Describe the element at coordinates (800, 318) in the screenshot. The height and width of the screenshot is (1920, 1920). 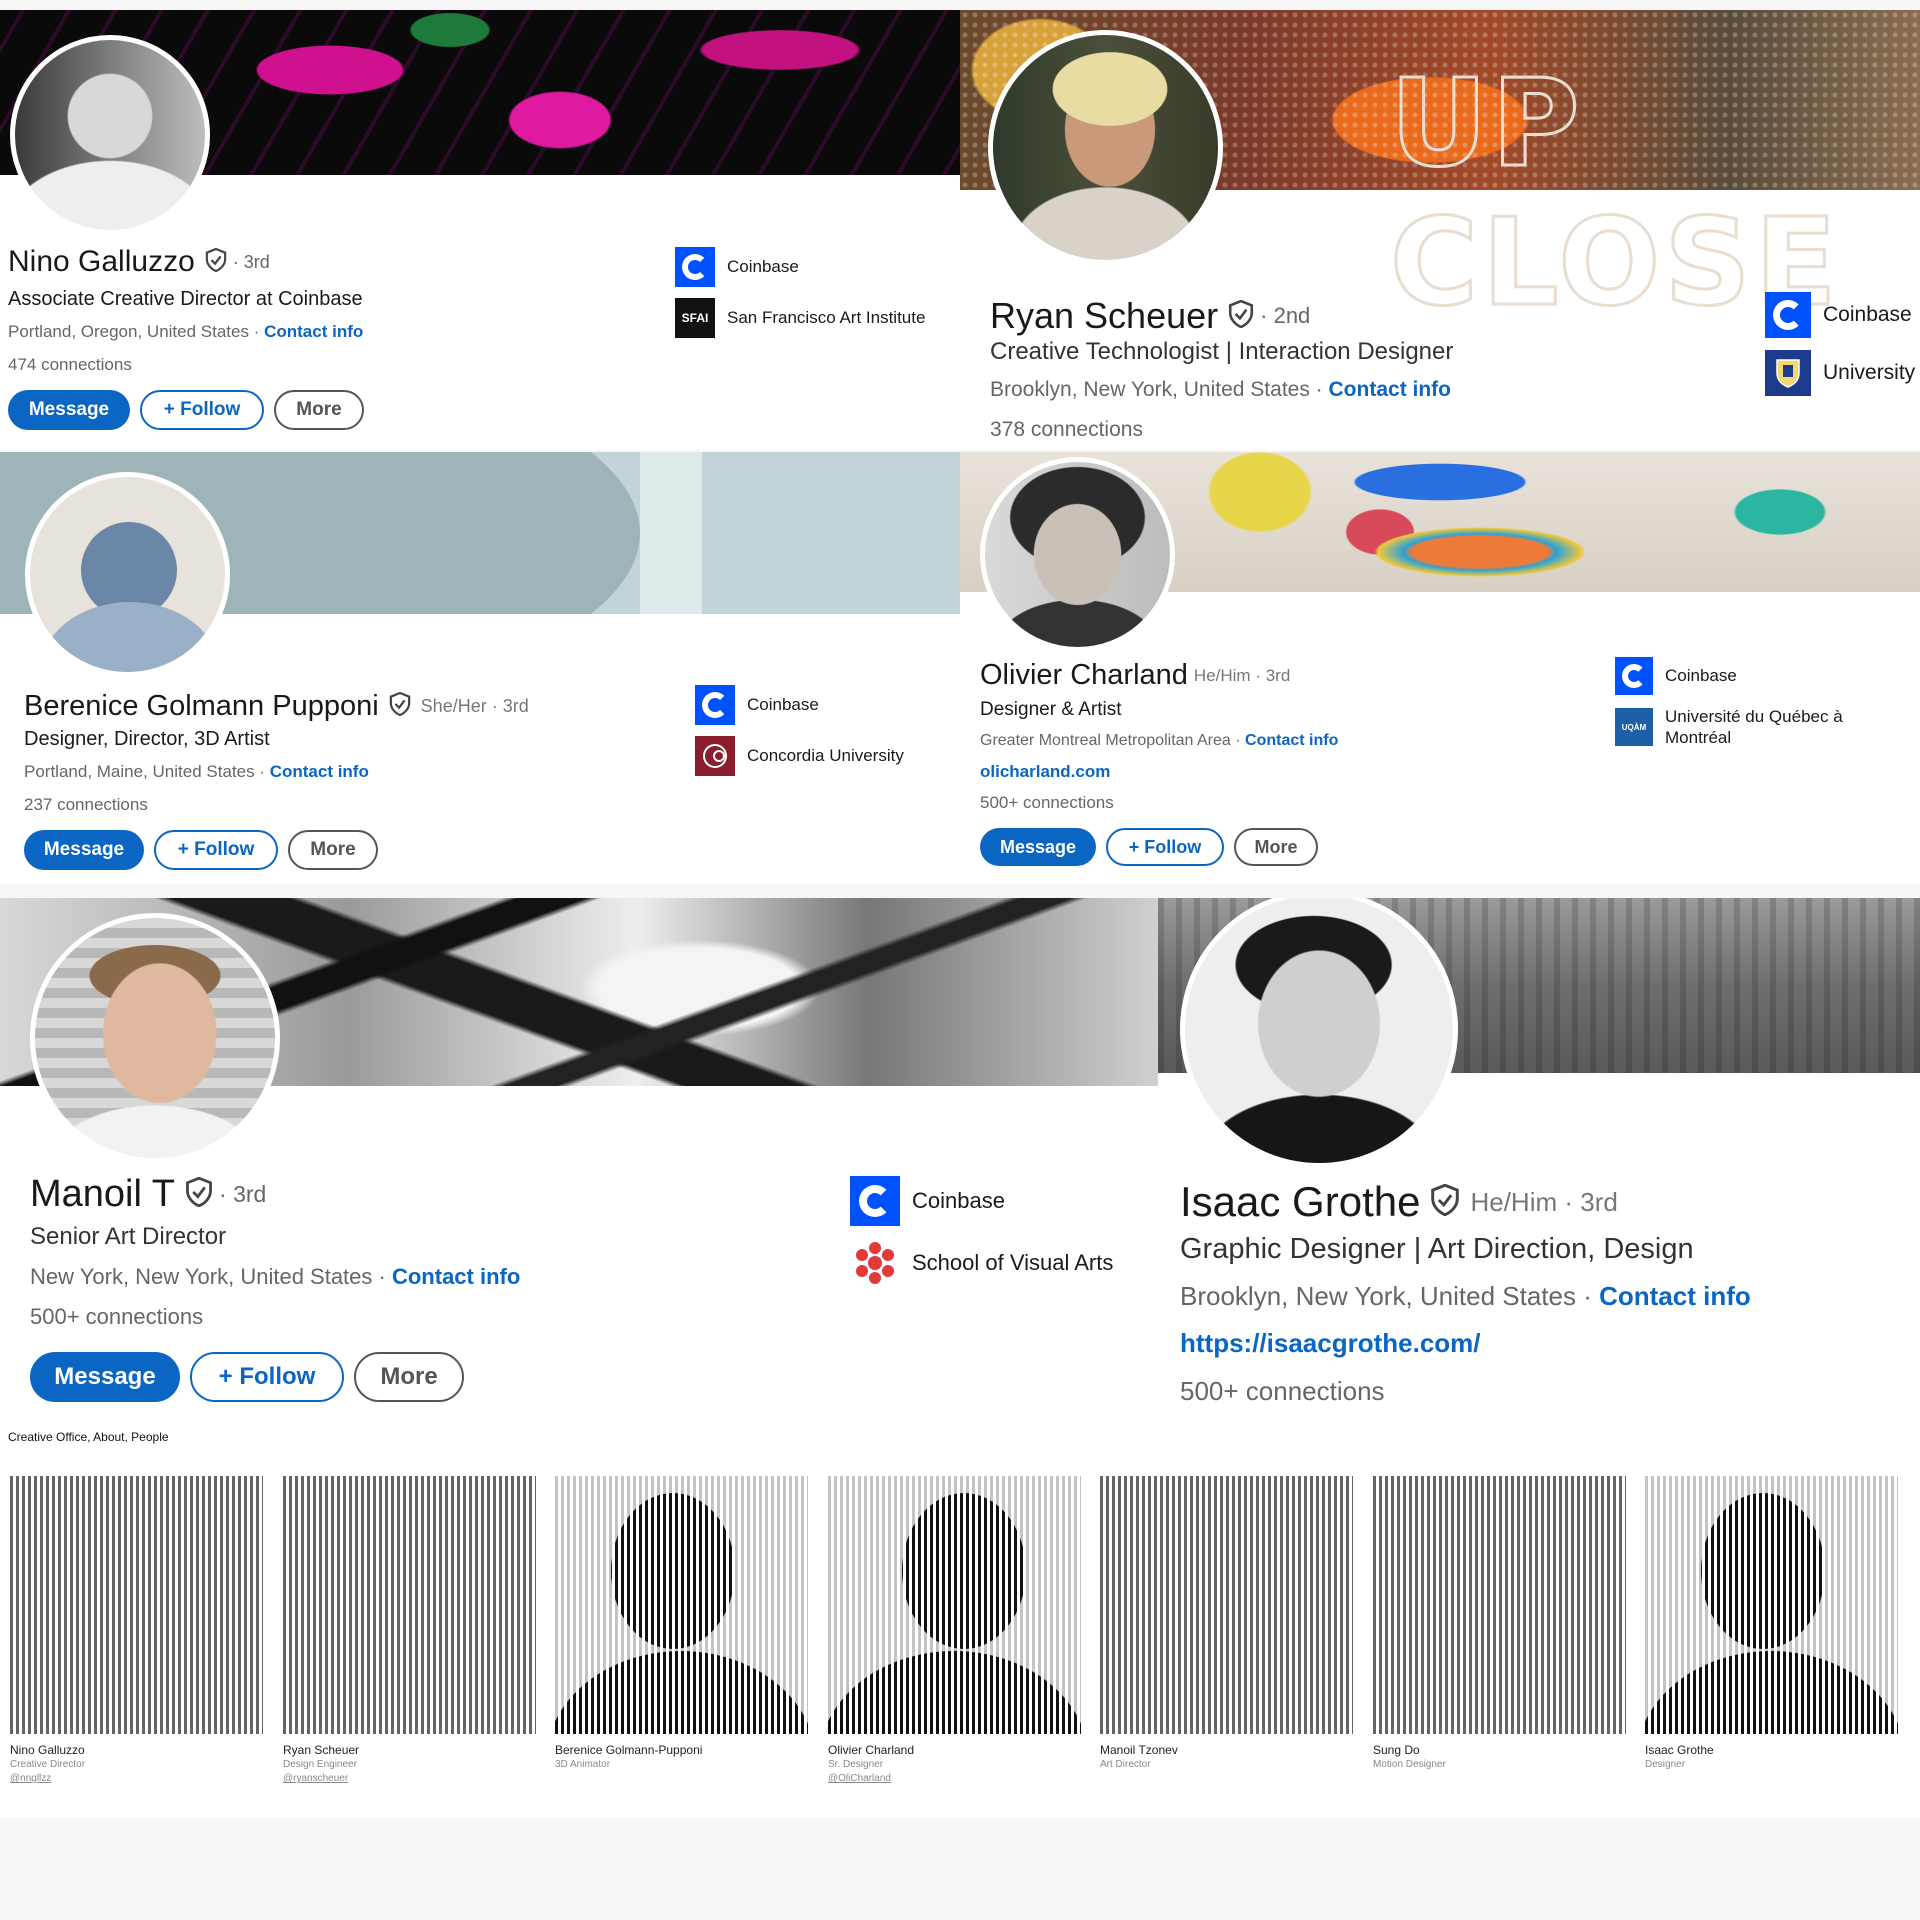
I see `org-education: SFAI San Francisco Art Institute` at that location.